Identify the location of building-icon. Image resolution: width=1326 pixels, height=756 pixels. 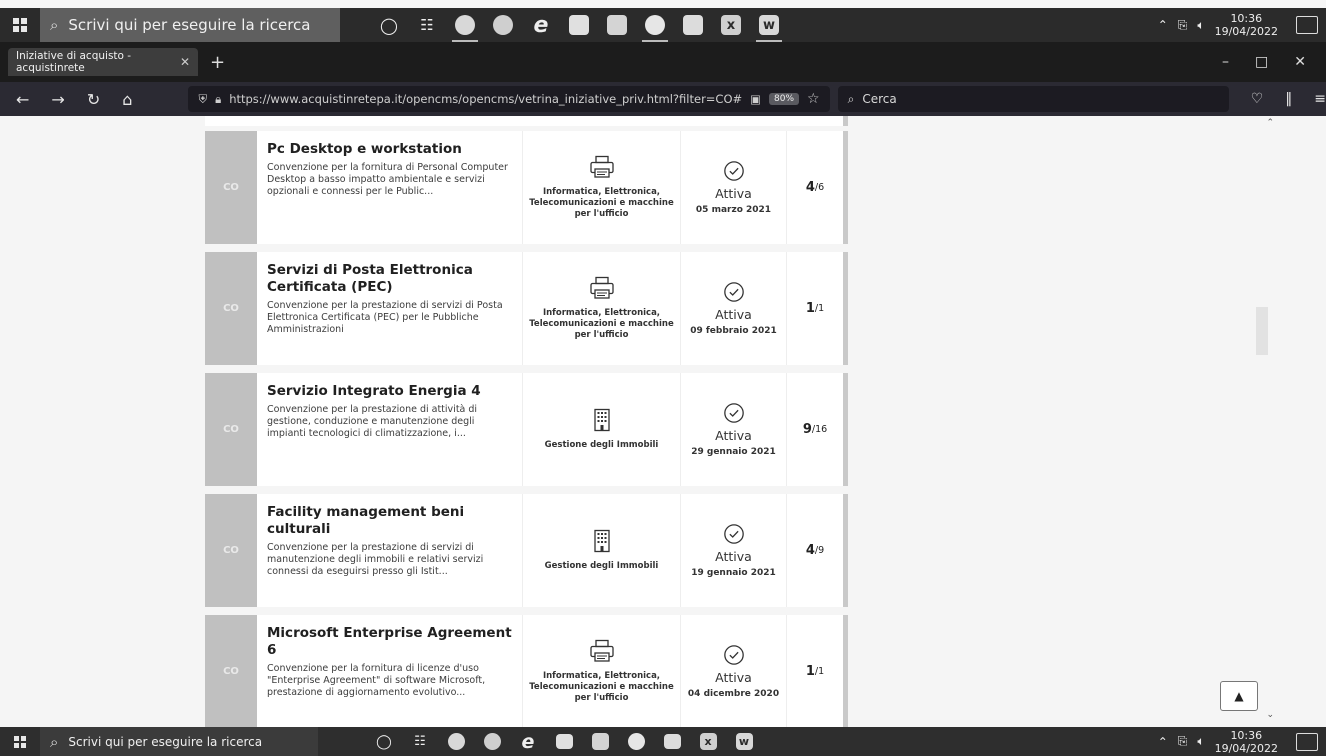
(601, 541).